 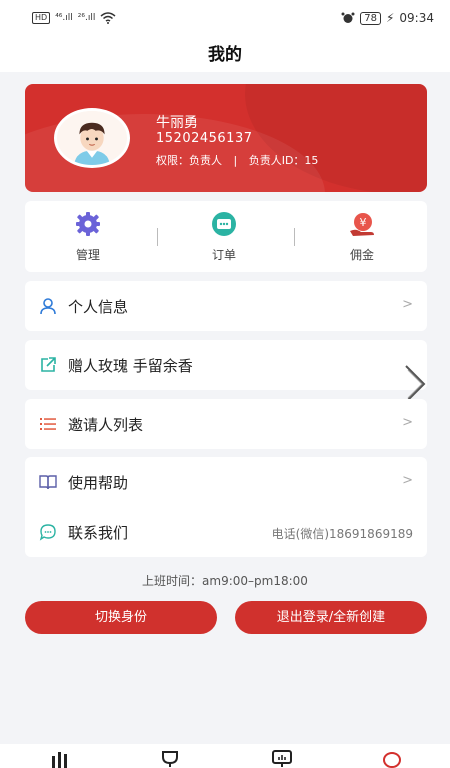 What do you see at coordinates (370, 18) in the screenshot?
I see `battery-level: 78` at bounding box center [370, 18].